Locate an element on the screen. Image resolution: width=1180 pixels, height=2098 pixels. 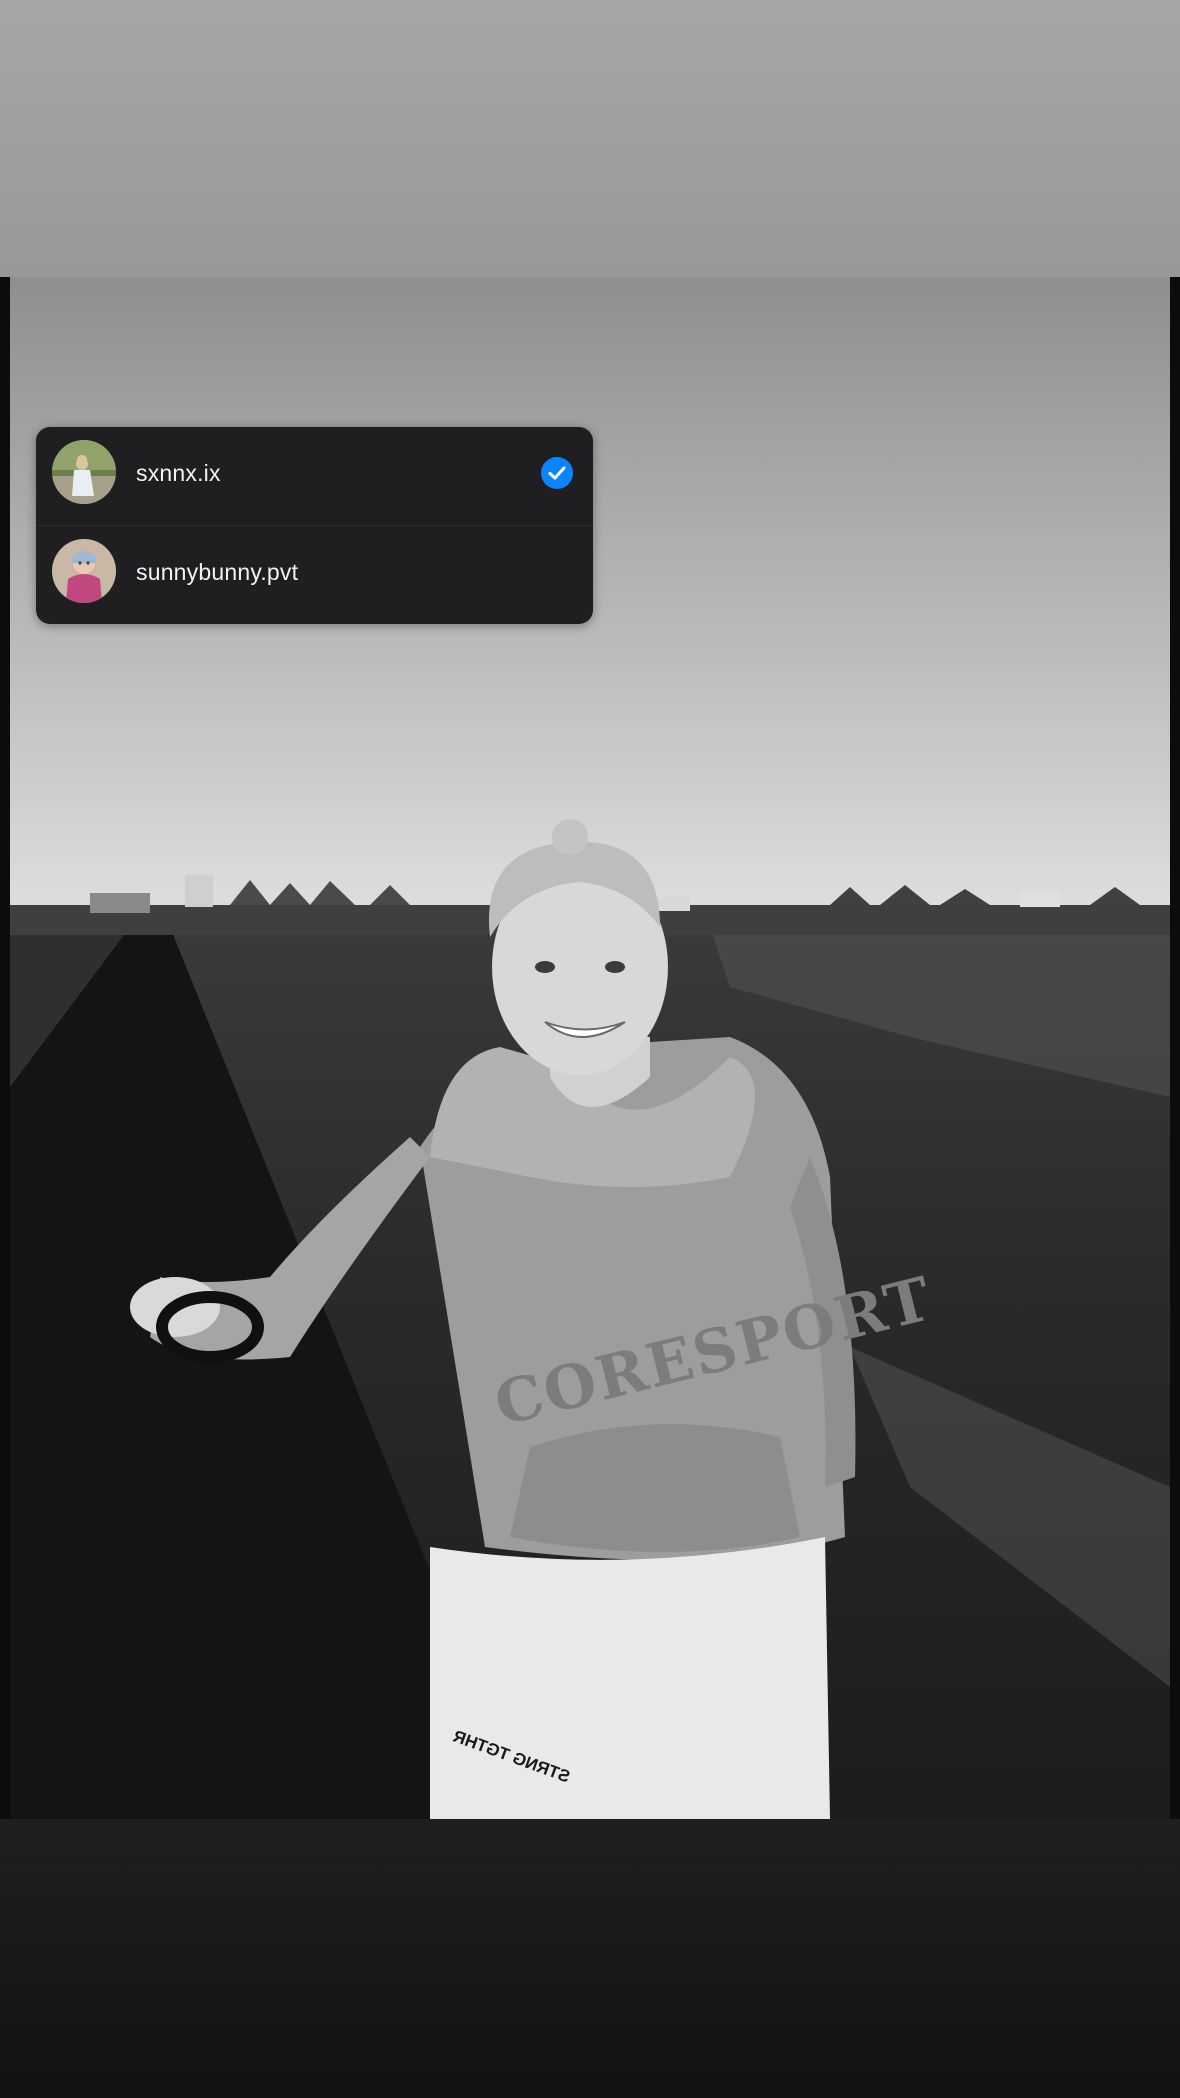
account-switcher: sxnnx.ix sunnybunny.pvt is located at coordinates (314, 525).